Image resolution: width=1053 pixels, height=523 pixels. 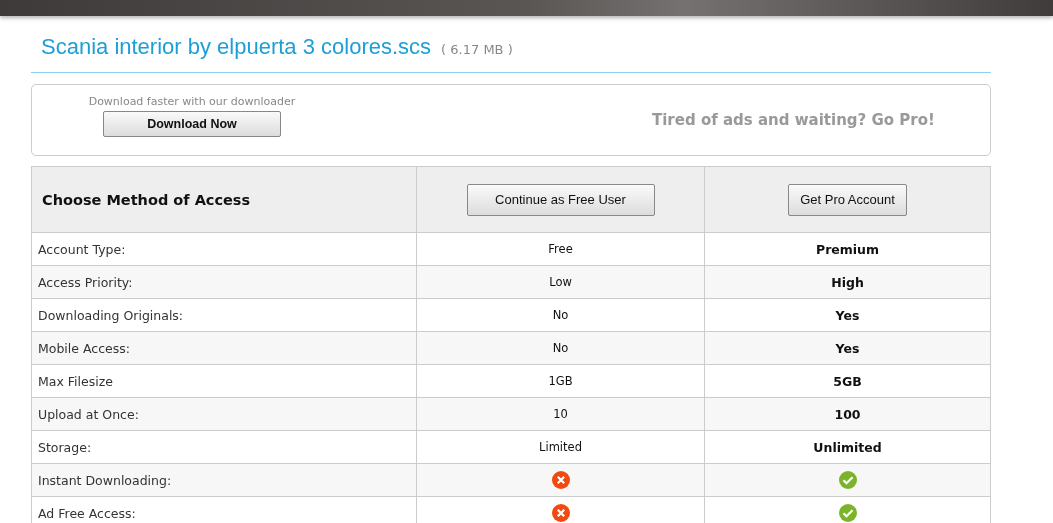 What do you see at coordinates (477, 49) in the screenshot?
I see `file-size: ( 6.17 MB )` at bounding box center [477, 49].